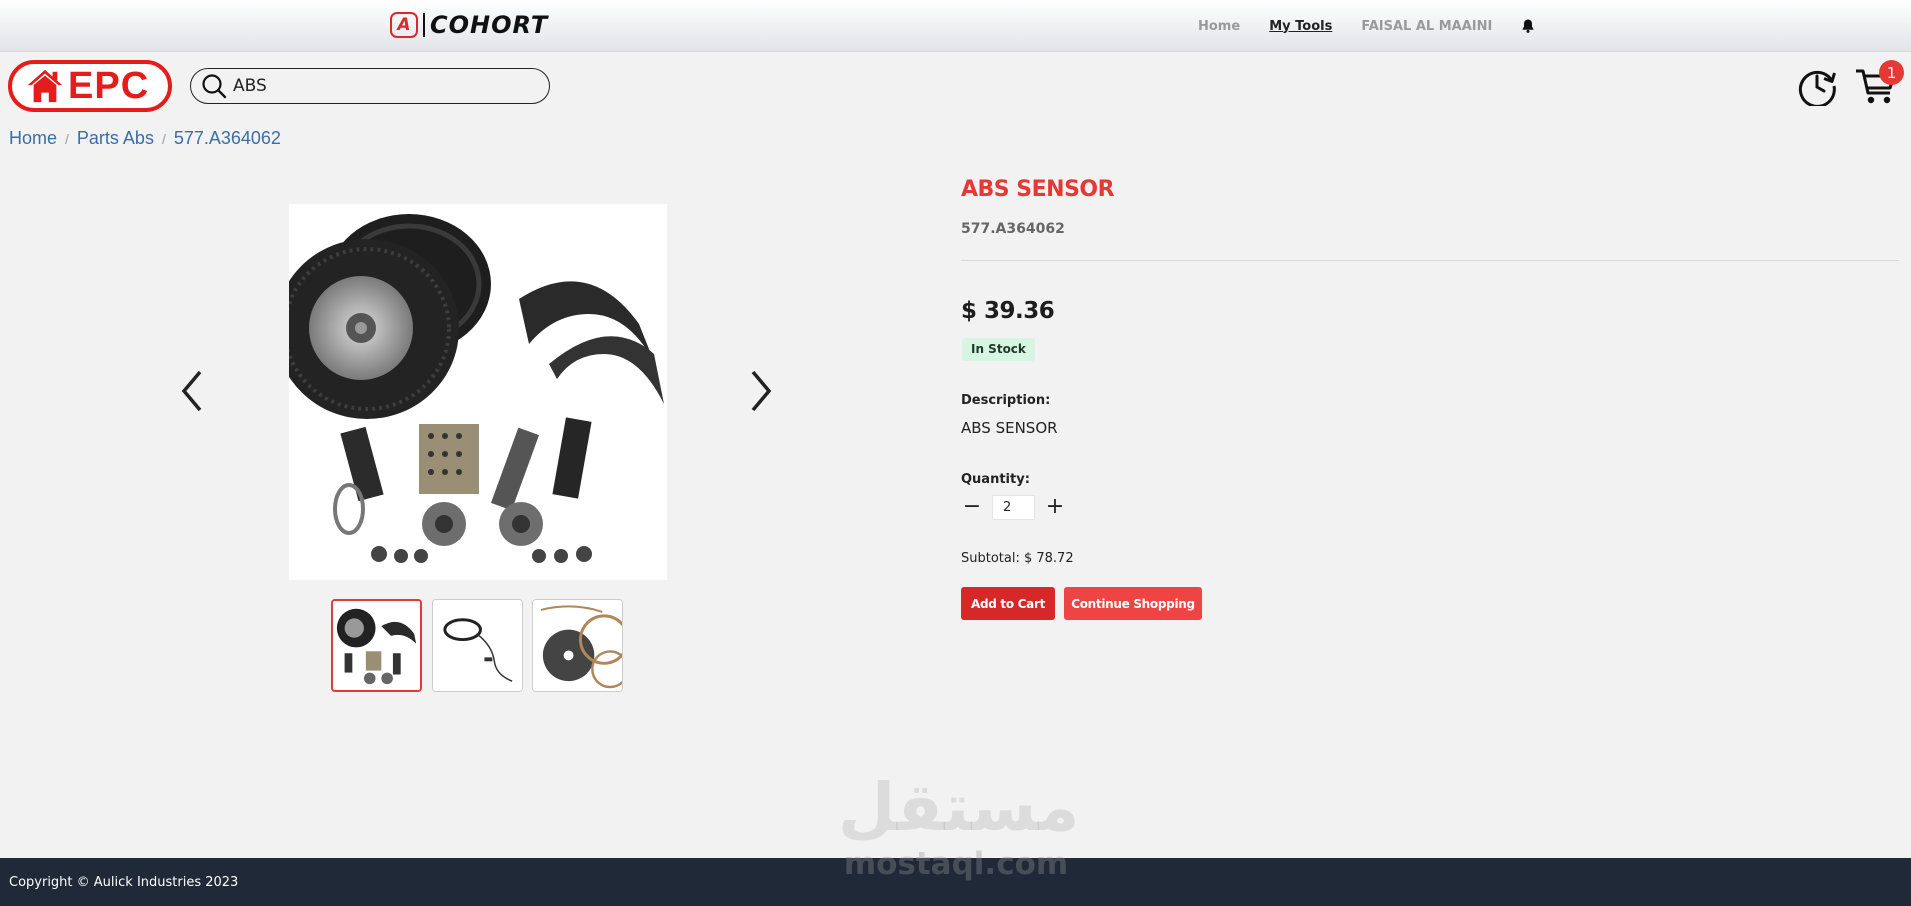 This screenshot has width=1911, height=906. I want to click on watermark-latin: mostaql.com, so click(956, 864).